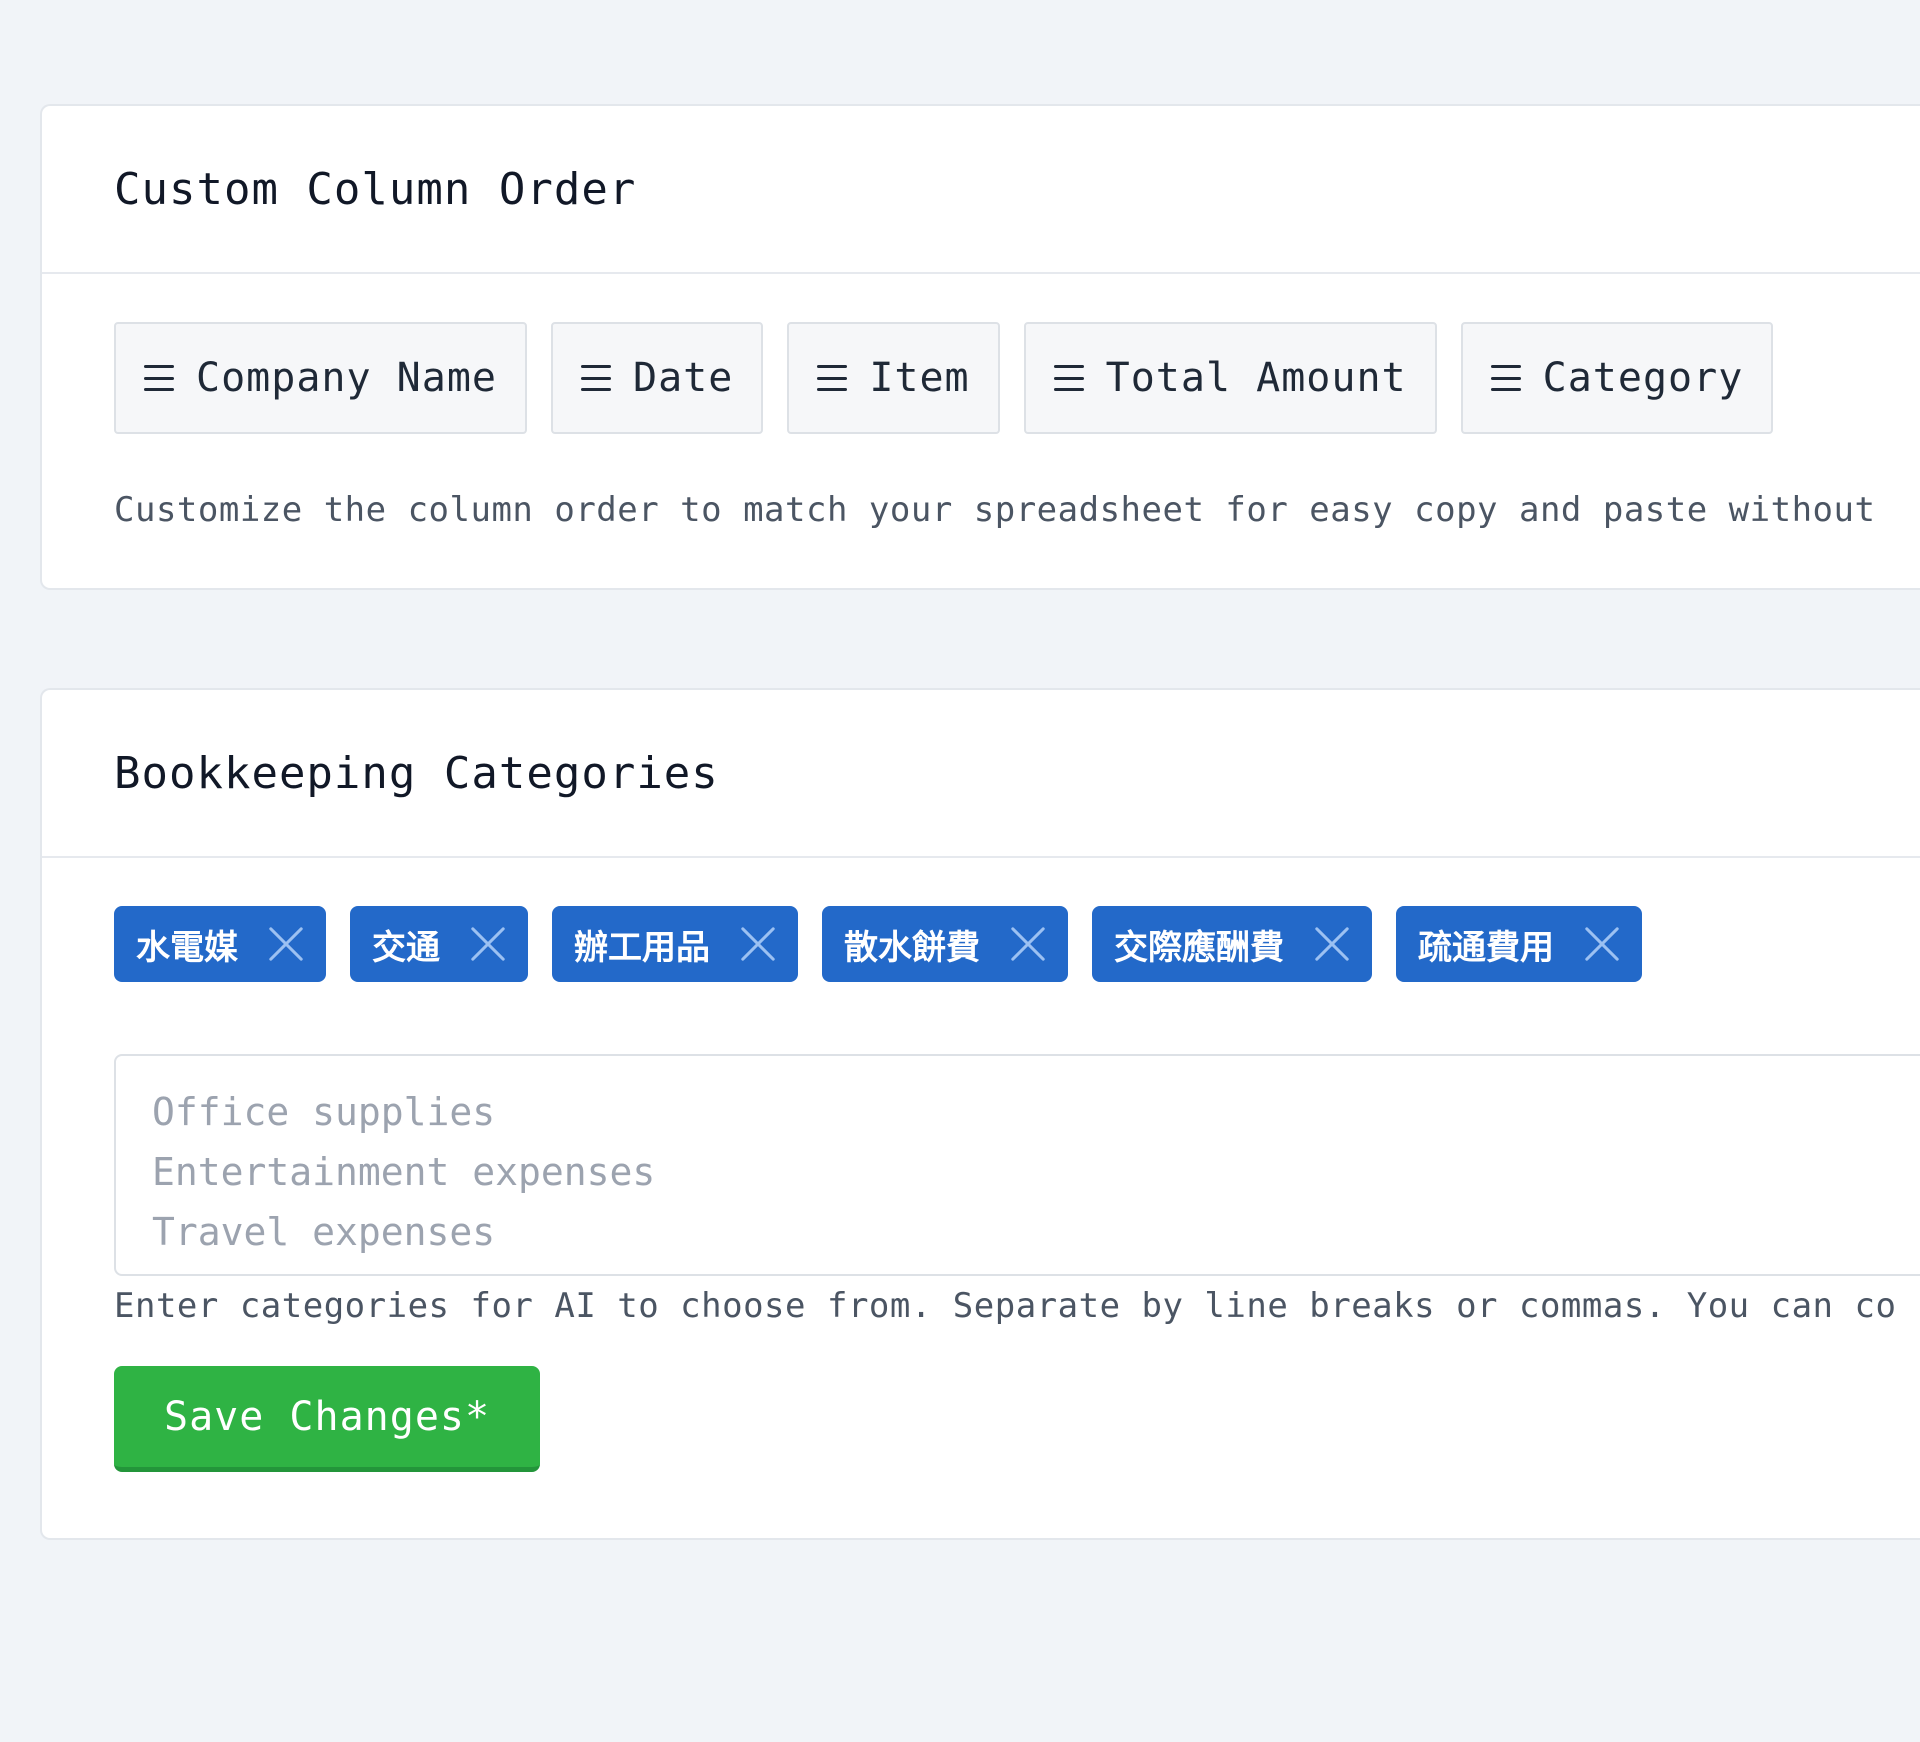  What do you see at coordinates (1643, 378) in the screenshot?
I see `column-chip-label: Category` at bounding box center [1643, 378].